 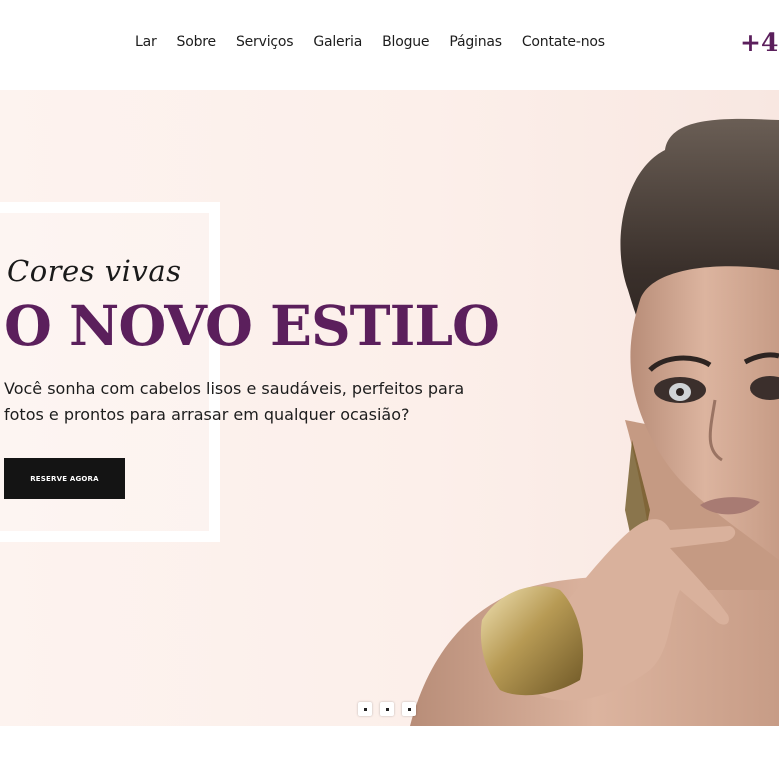 I want to click on slider-pagination, so click(x=387, y=709).